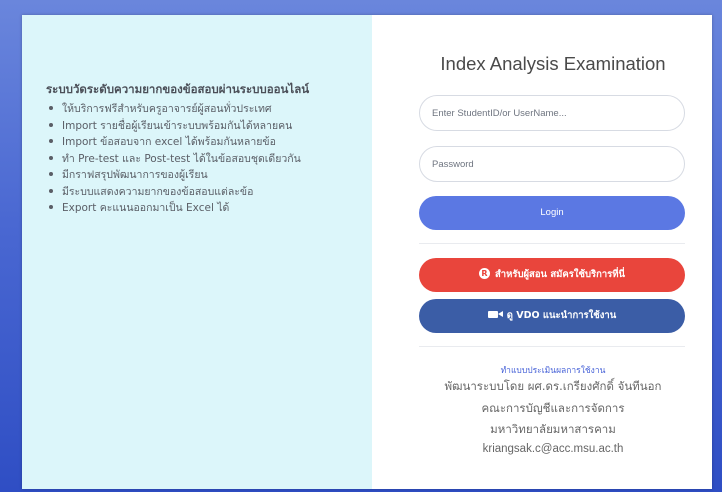 This screenshot has height=492, width=722. Describe the element at coordinates (553, 63) in the screenshot. I see `app-title: Index Analysis Examination` at that location.